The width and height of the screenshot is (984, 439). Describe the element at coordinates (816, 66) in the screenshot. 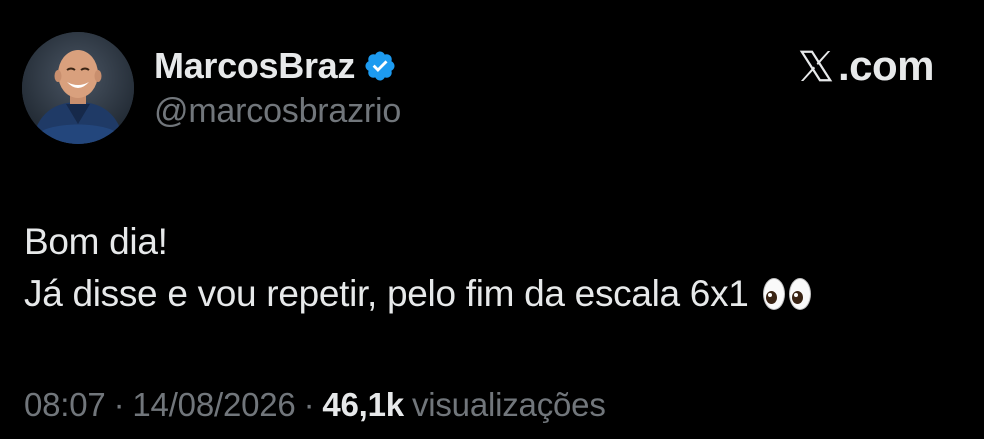

I see `x-logo-icon` at that location.